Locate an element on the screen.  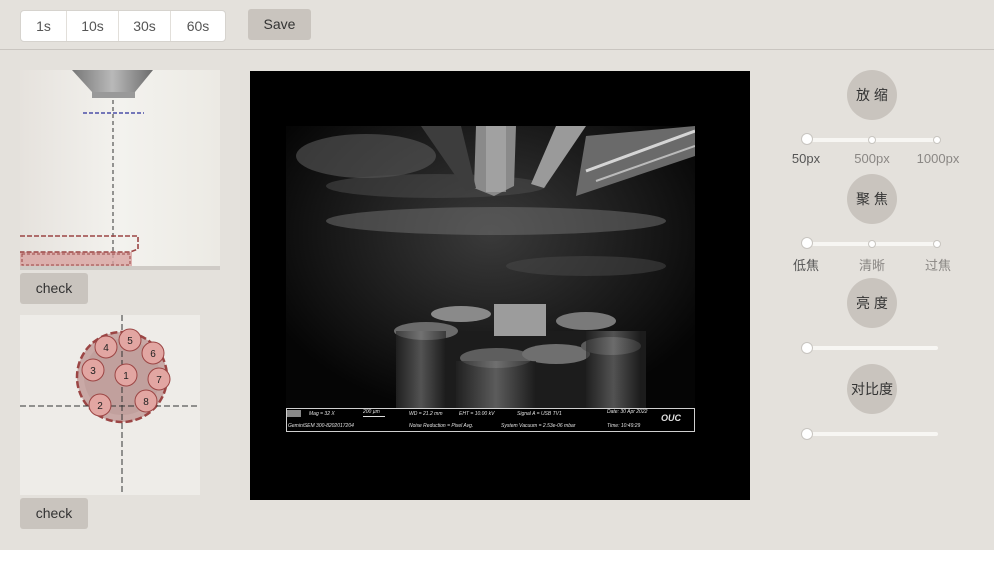
holder-slot-number: 5 is located at coordinates (130, 341).